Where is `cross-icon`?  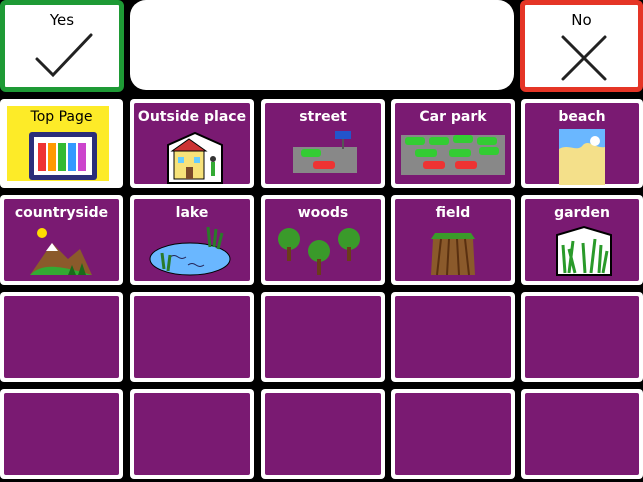
cross-icon is located at coordinates (584, 58).